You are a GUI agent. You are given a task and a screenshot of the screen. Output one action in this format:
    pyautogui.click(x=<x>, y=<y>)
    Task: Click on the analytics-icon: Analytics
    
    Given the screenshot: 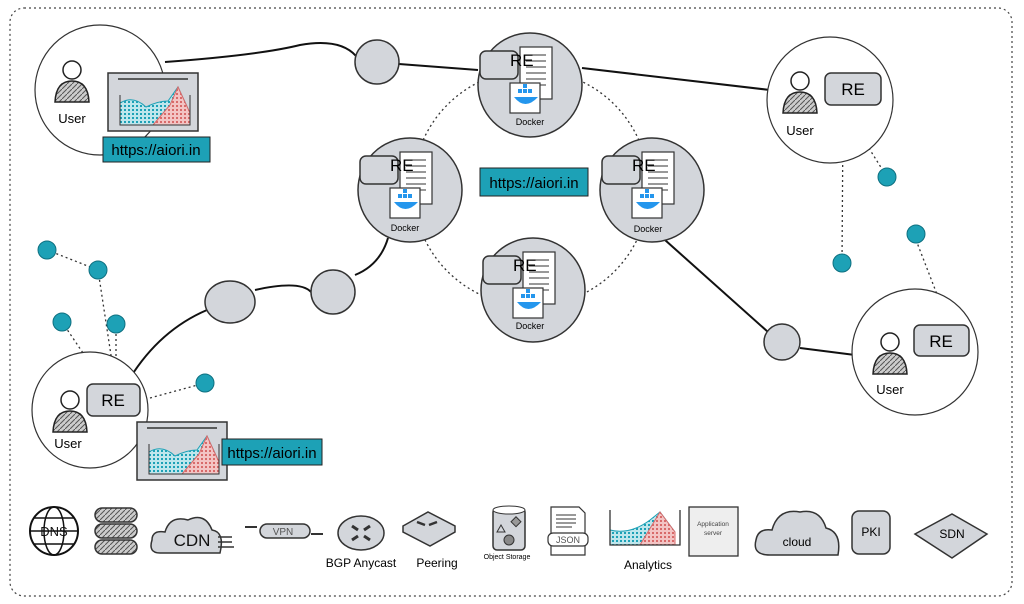 What is the action you would take?
    pyautogui.click(x=645, y=541)
    